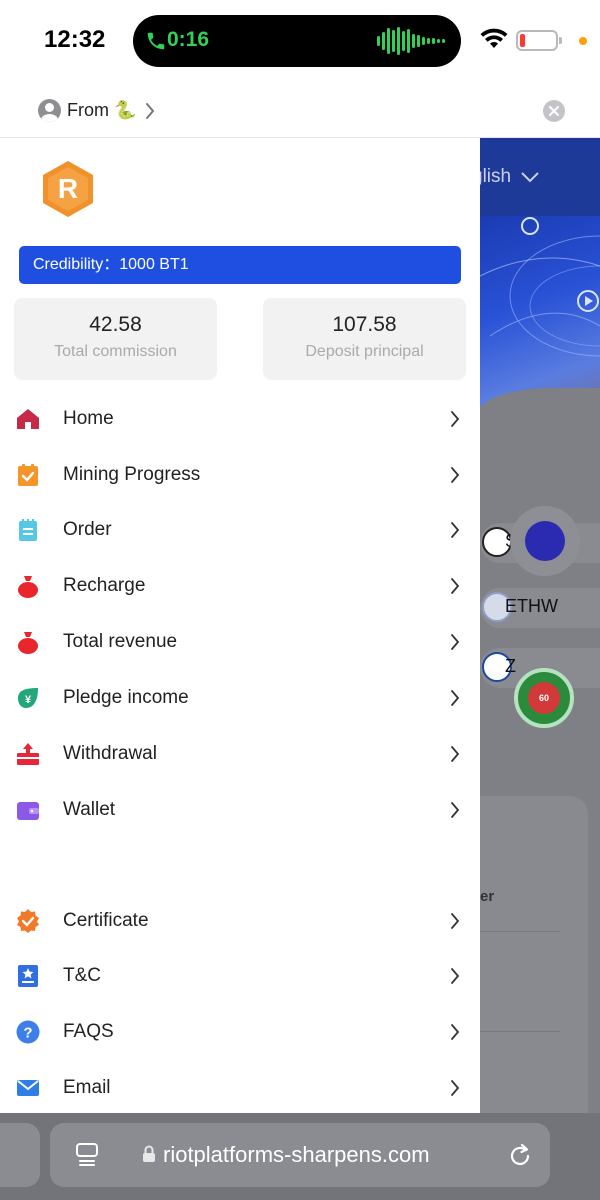 This screenshot has width=600, height=1200. What do you see at coordinates (110, 753) in the screenshot?
I see `menu-label: Withdrawal` at bounding box center [110, 753].